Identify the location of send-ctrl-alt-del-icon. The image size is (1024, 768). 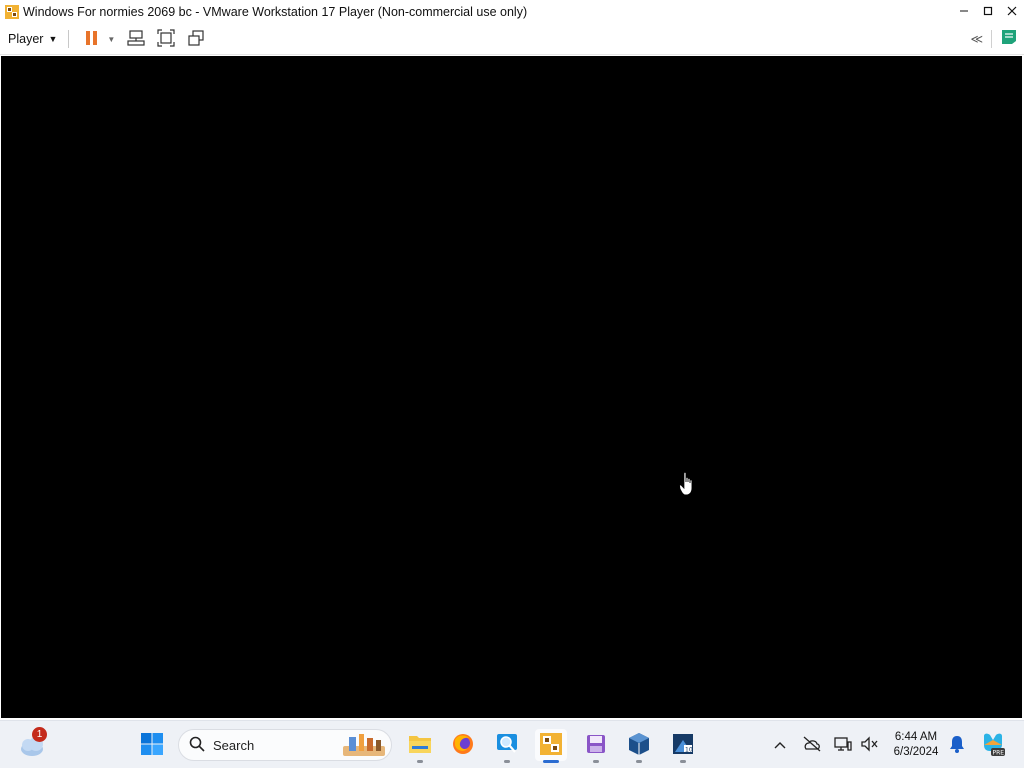
(136, 39).